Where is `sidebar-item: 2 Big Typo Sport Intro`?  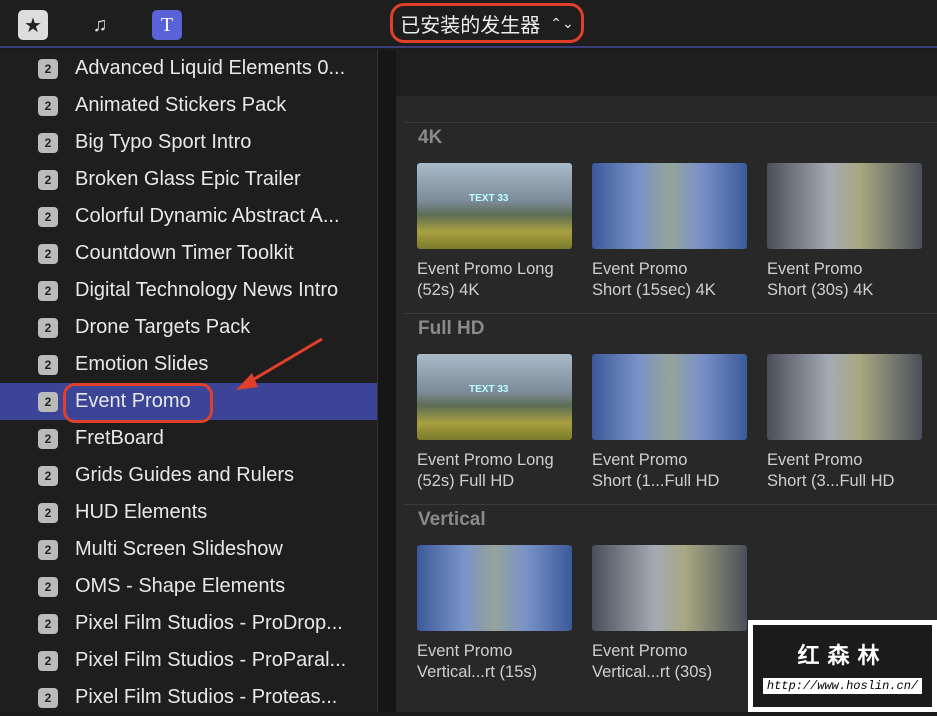 sidebar-item: 2 Big Typo Sport Intro is located at coordinates (188, 142).